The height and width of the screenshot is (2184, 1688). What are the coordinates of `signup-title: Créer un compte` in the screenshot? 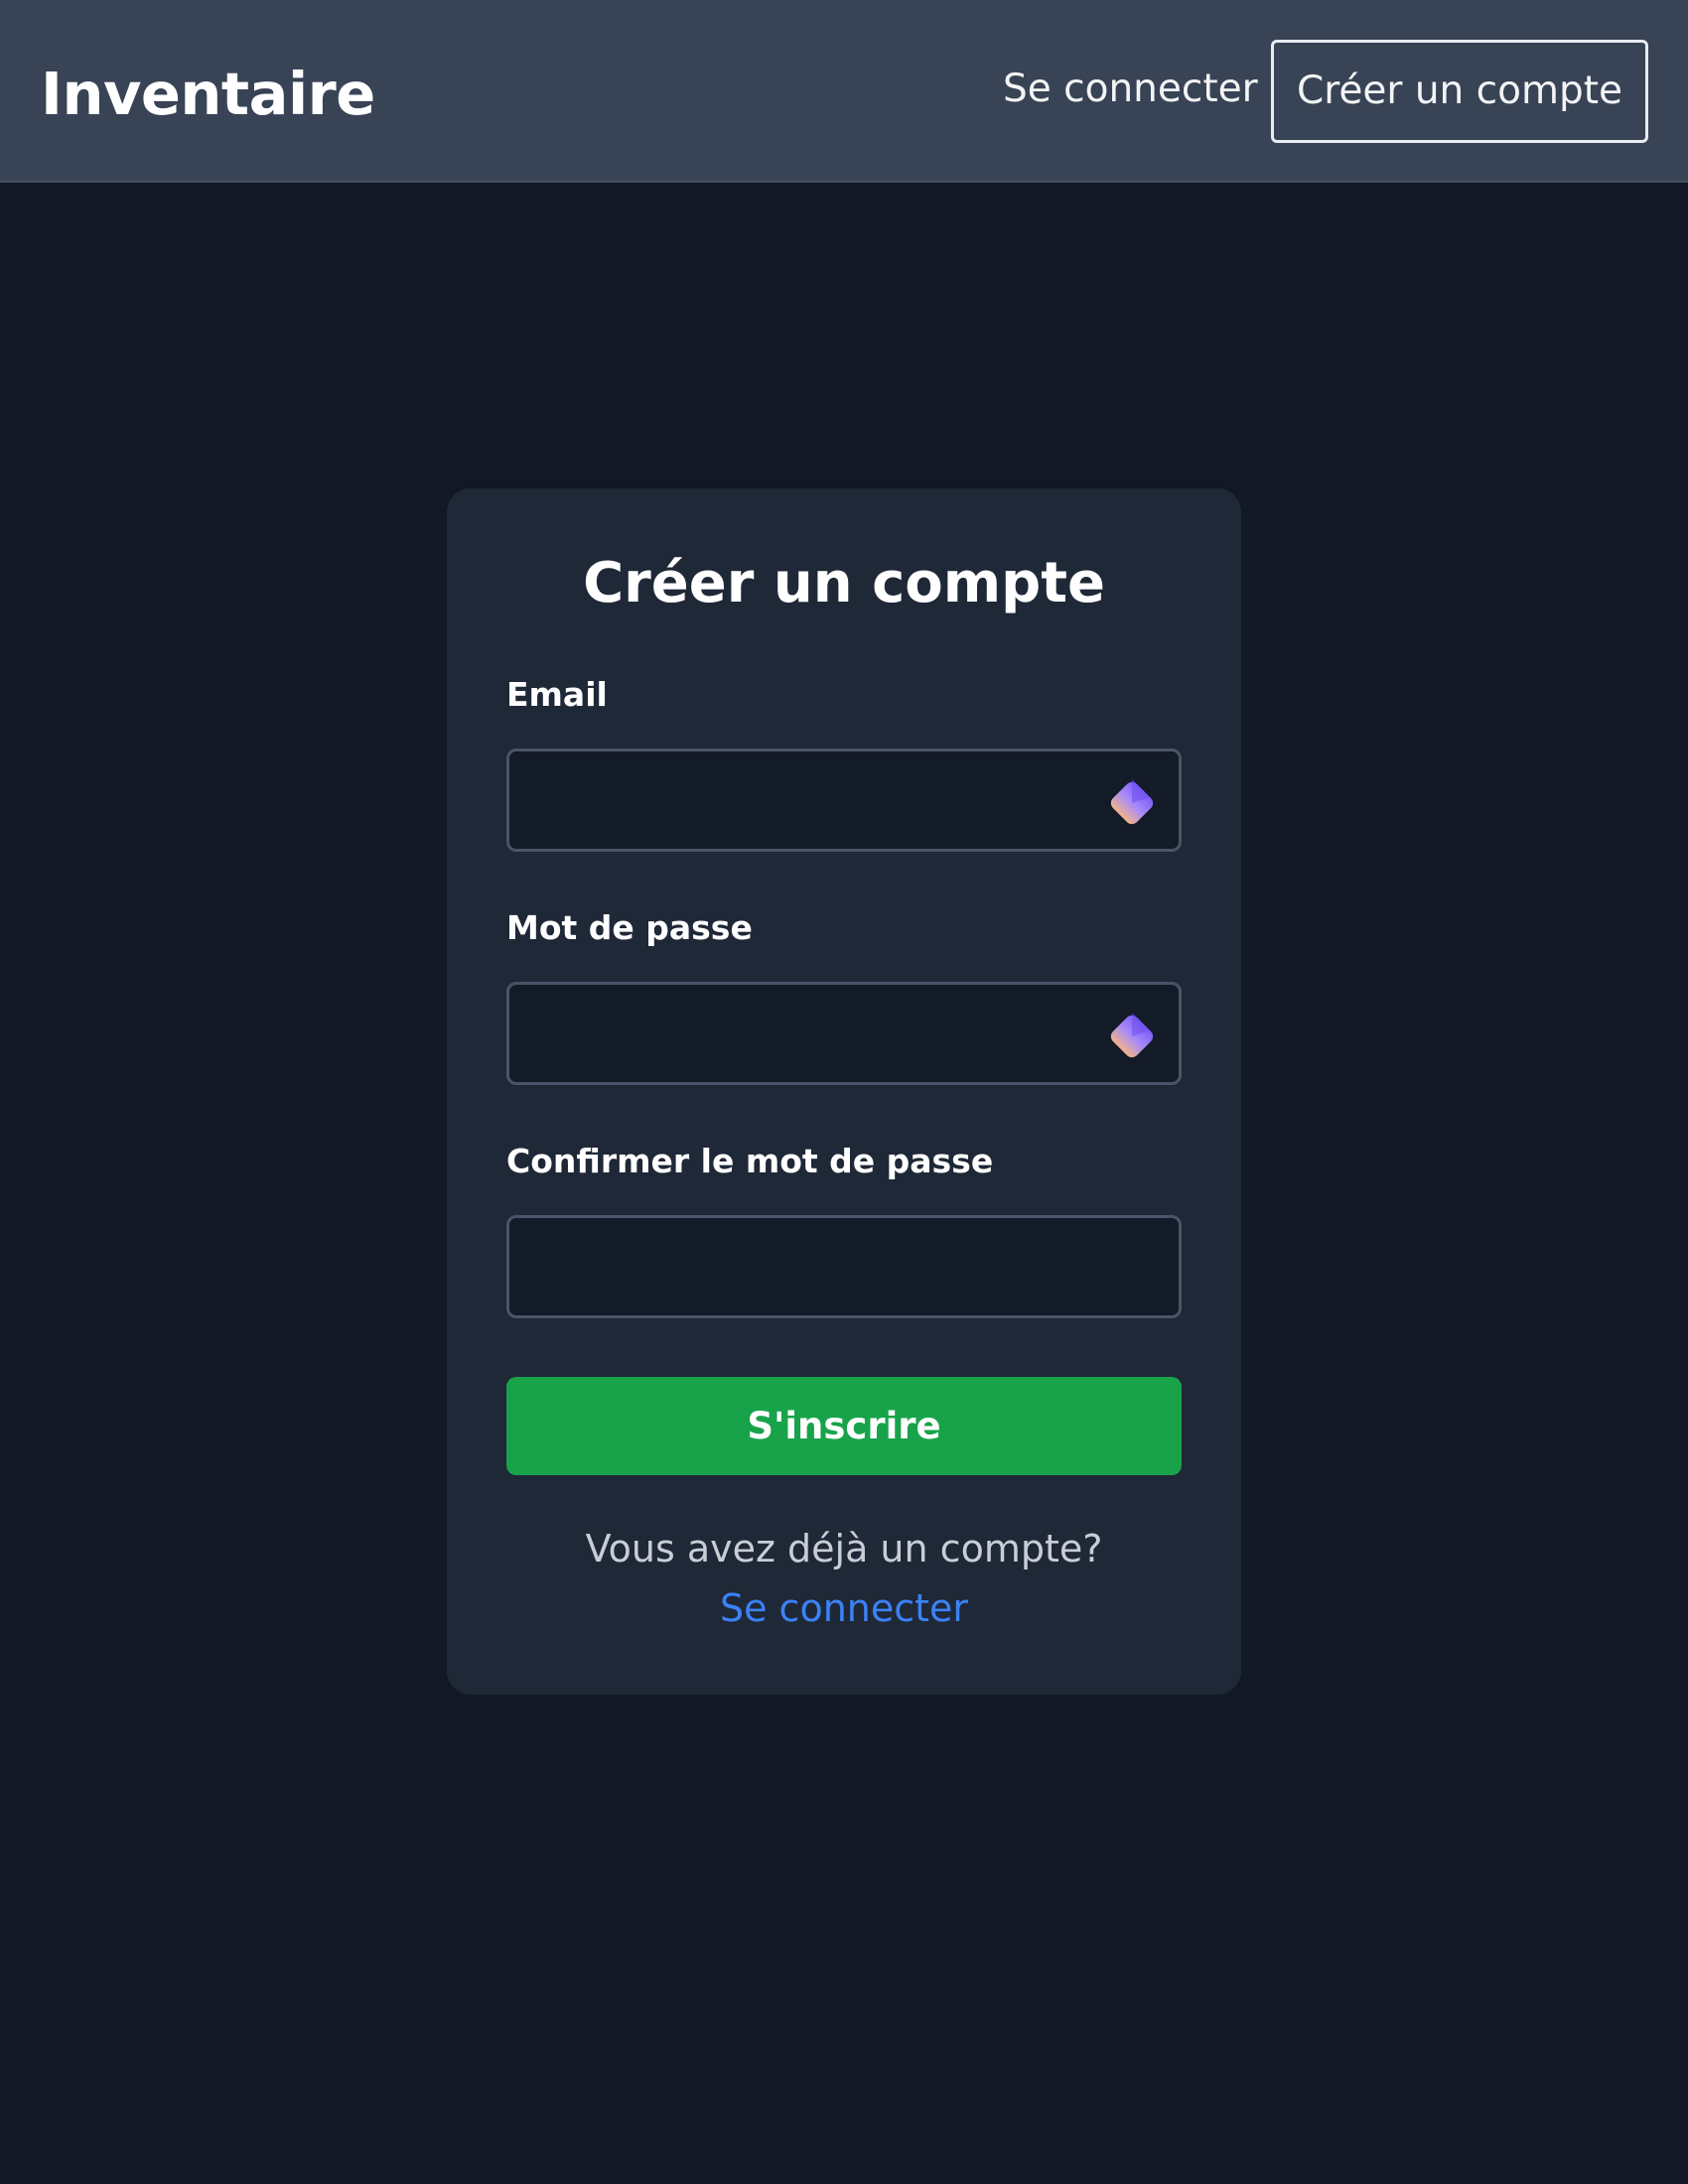 It's located at (844, 583).